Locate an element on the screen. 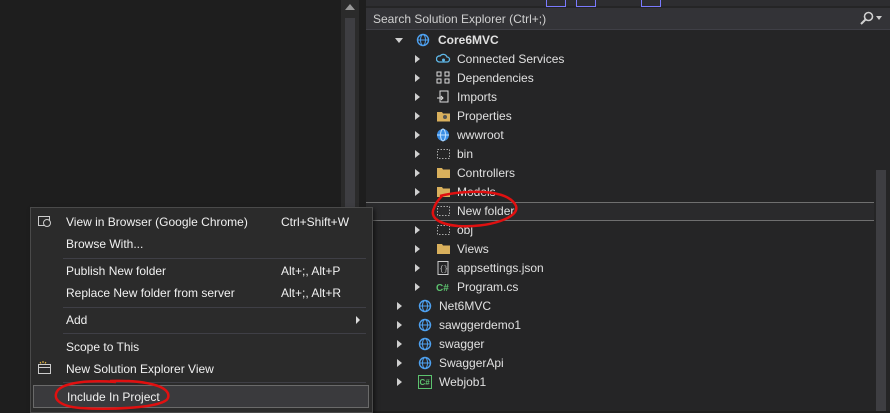 The width and height of the screenshot is (890, 413). tree-item-label: SwaggerApi is located at coordinates (471, 363).